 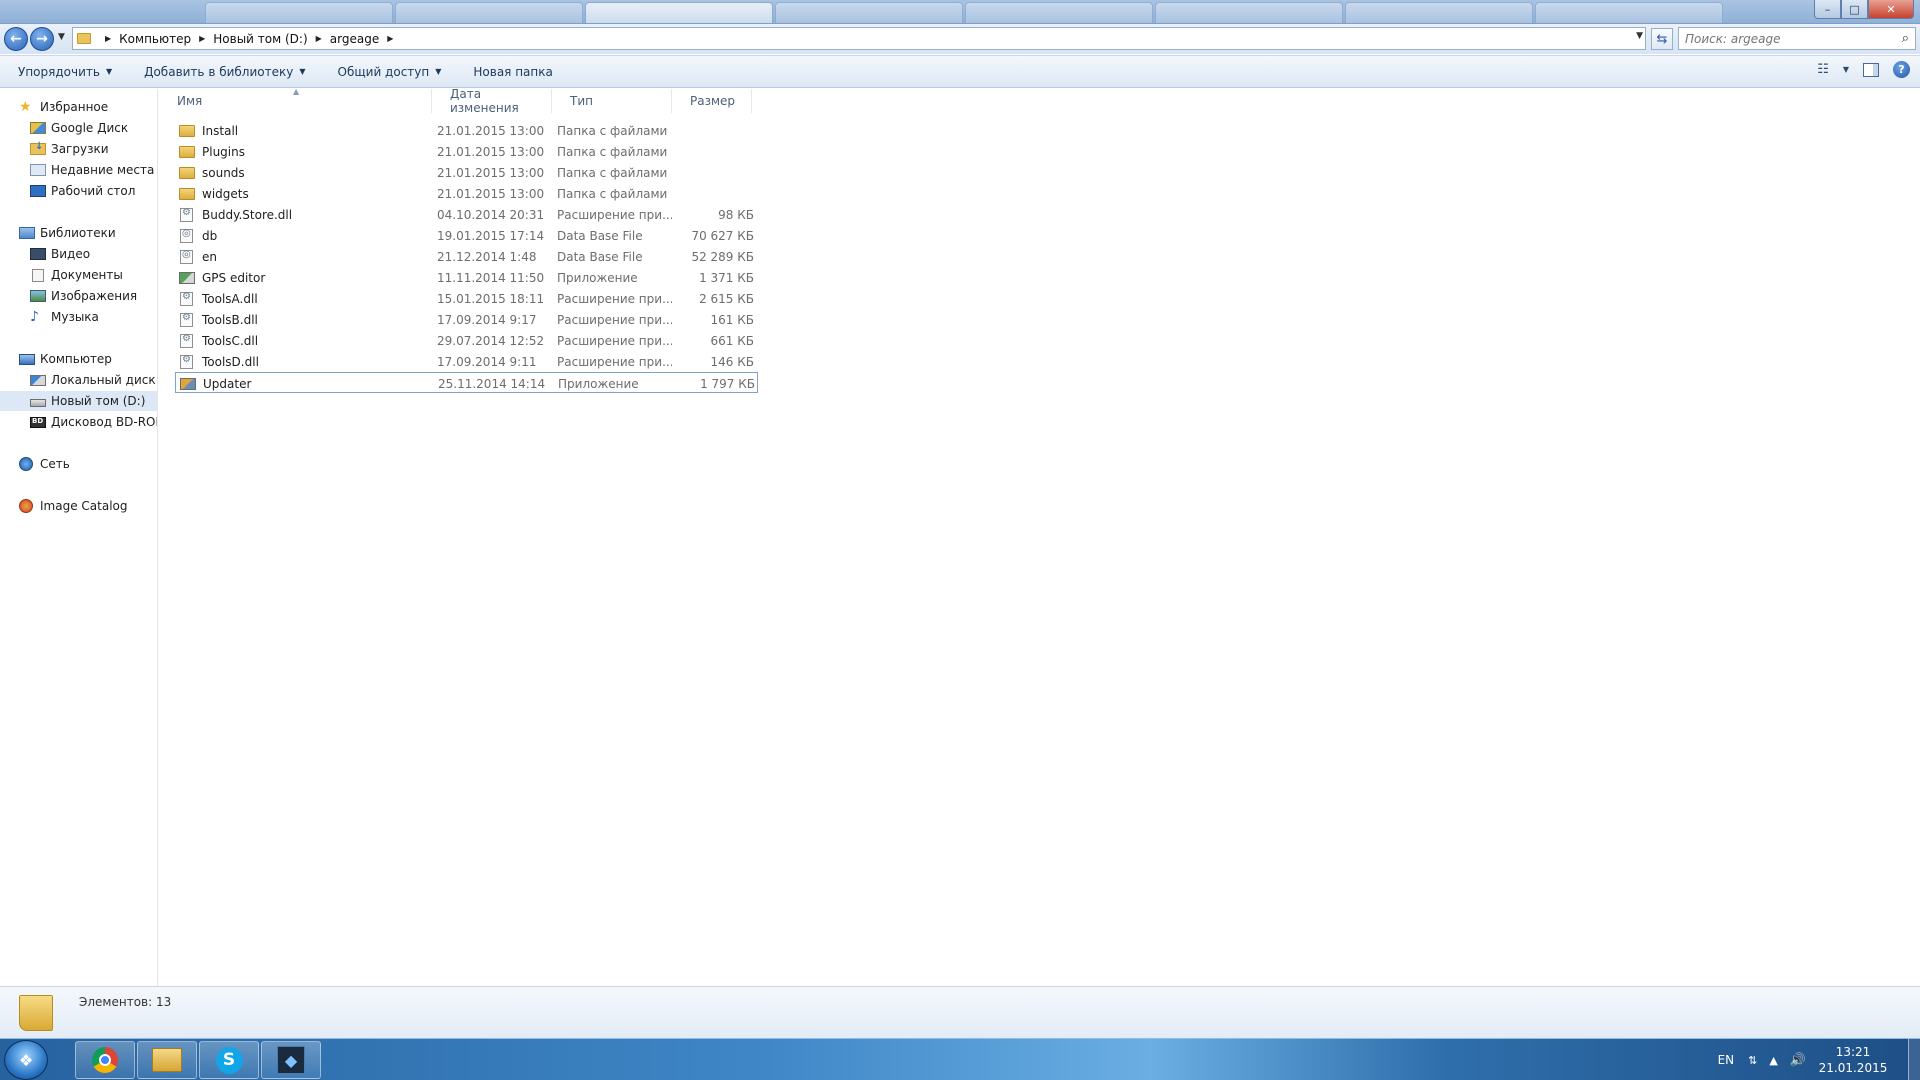 What do you see at coordinates (304, 277) in the screenshot?
I see `file-name-cell: GPS editor` at bounding box center [304, 277].